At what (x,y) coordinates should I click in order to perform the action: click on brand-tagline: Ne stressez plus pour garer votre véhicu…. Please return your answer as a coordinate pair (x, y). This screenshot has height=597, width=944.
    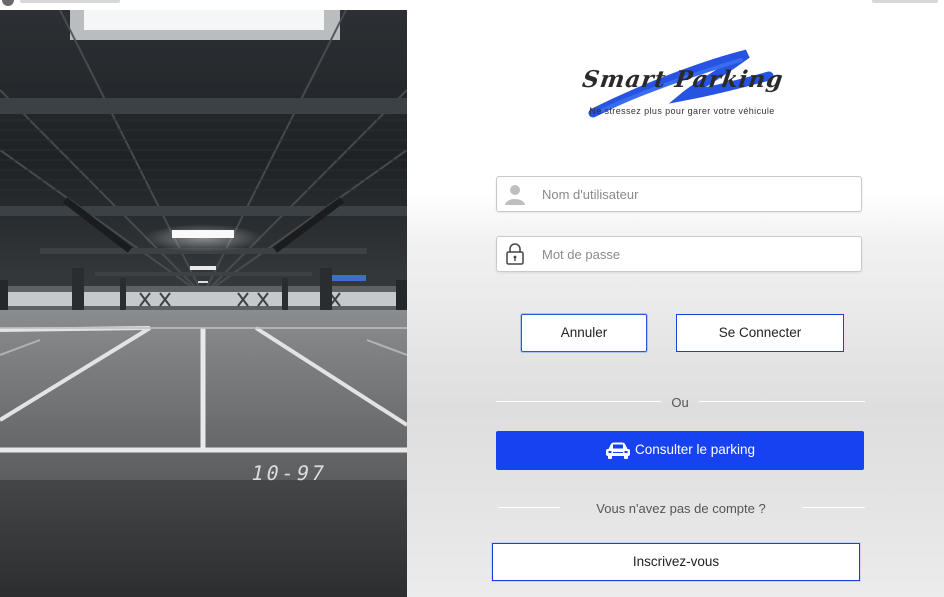
    Looking at the image, I should click on (682, 111).